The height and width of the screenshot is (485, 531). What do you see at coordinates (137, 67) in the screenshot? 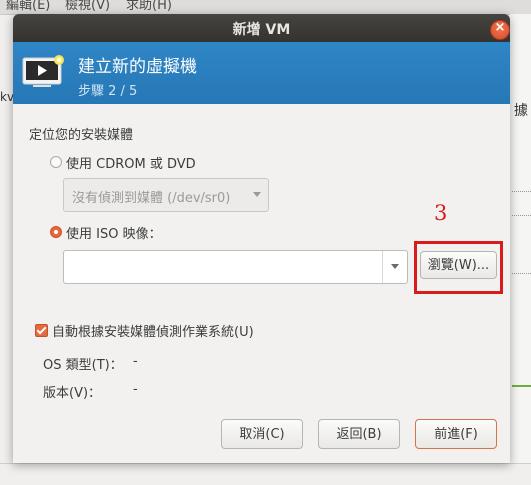
I see `banner-title: 建立新的虛擬機` at bounding box center [137, 67].